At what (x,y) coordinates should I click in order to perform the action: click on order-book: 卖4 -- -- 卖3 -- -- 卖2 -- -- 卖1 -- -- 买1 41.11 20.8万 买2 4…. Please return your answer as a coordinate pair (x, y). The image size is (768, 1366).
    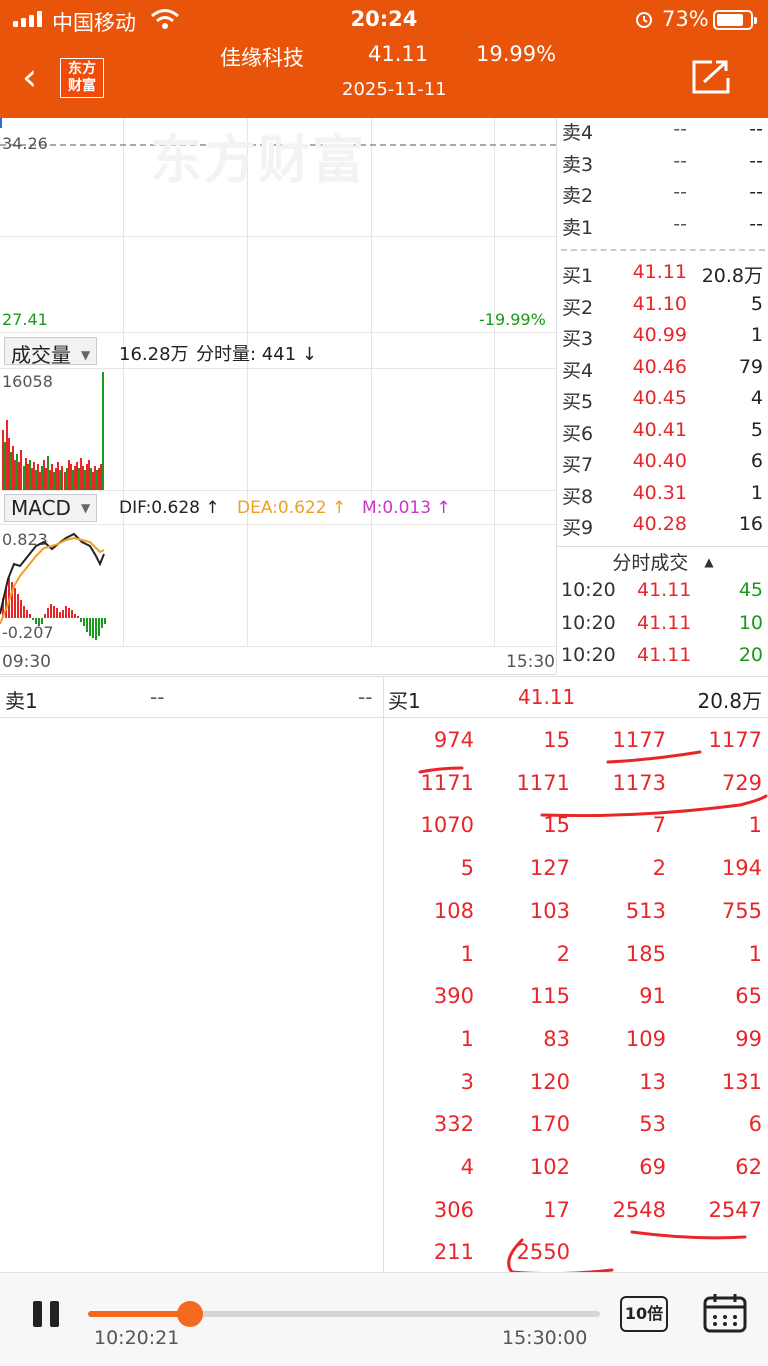
    Looking at the image, I should click on (662, 396).